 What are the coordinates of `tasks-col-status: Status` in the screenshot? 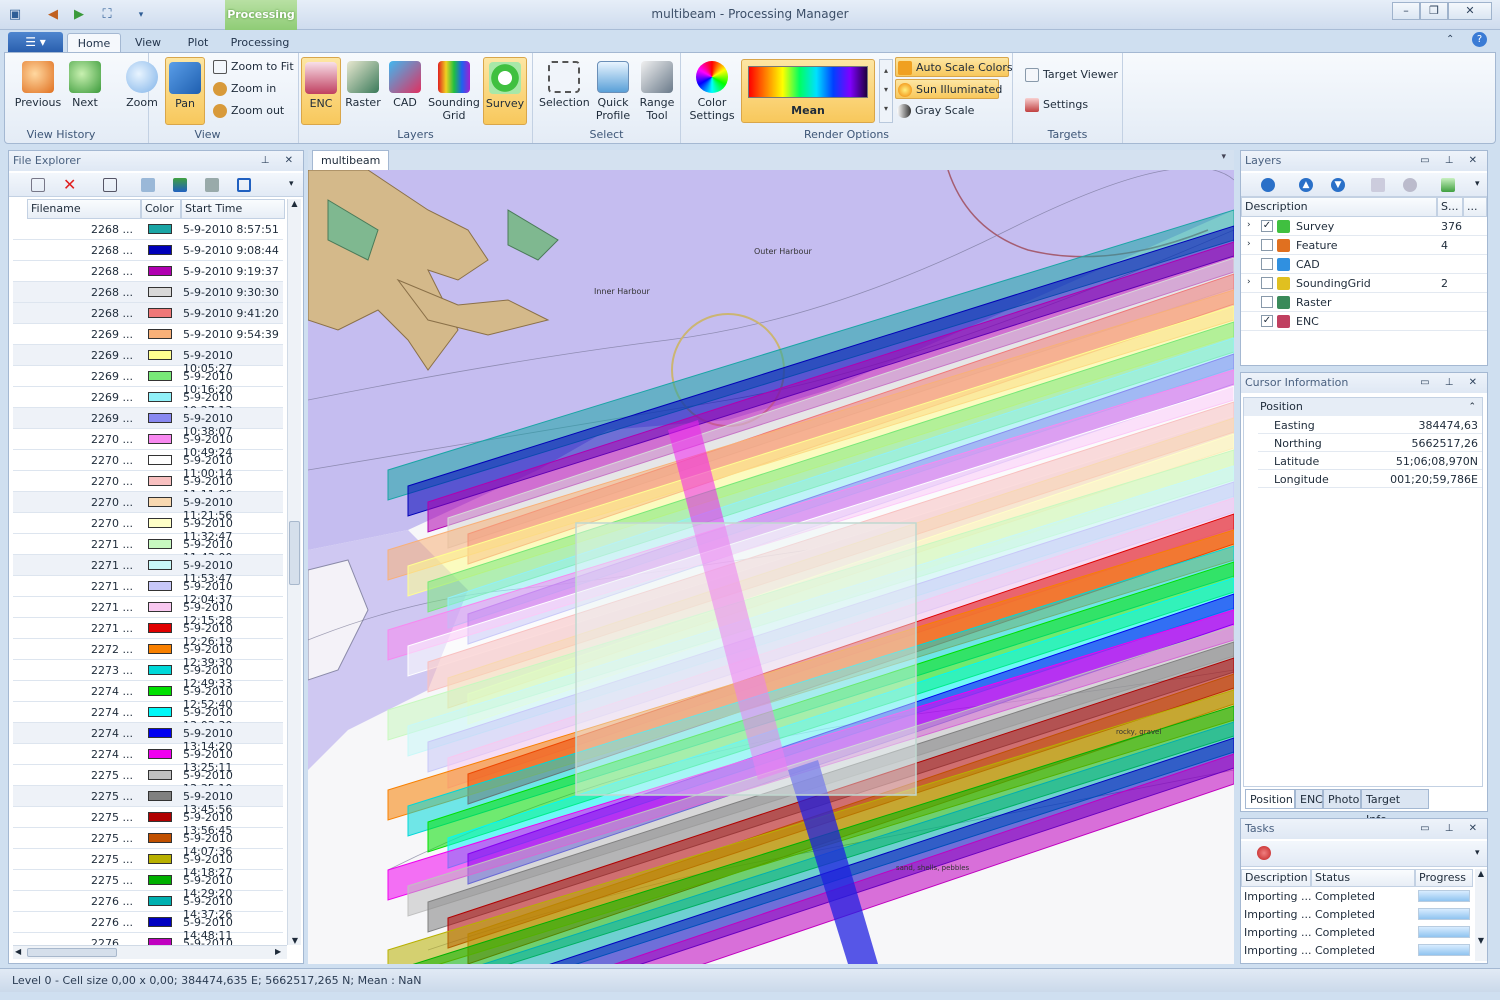 It's located at (1363, 878).